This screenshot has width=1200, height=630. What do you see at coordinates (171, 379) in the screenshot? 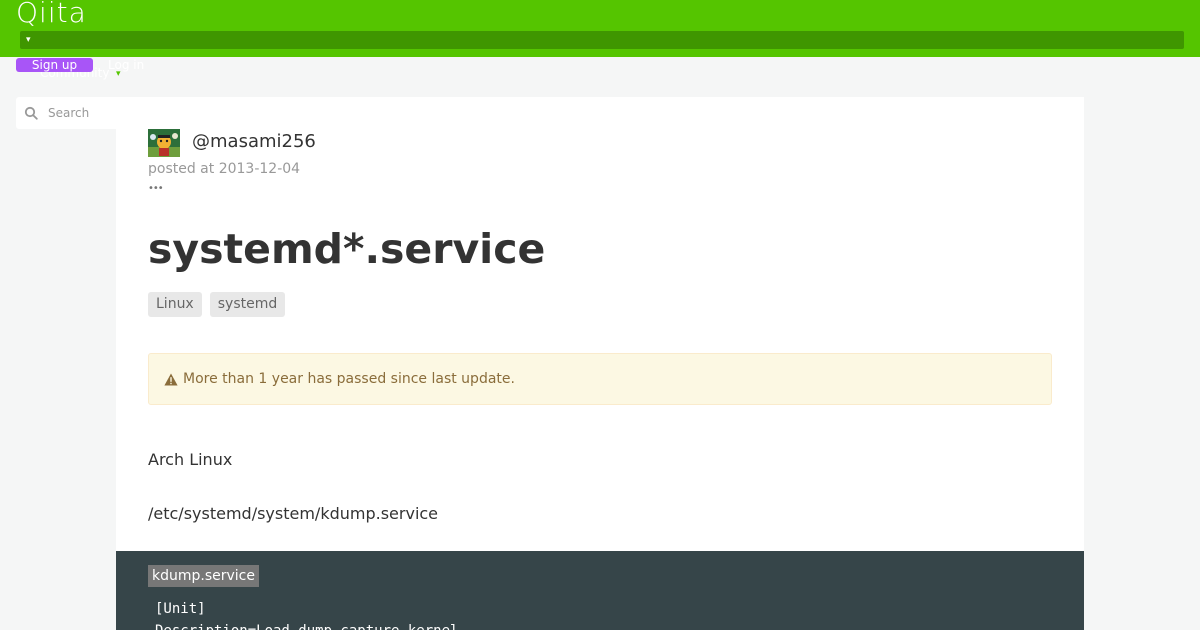
I see `warning-icon` at bounding box center [171, 379].